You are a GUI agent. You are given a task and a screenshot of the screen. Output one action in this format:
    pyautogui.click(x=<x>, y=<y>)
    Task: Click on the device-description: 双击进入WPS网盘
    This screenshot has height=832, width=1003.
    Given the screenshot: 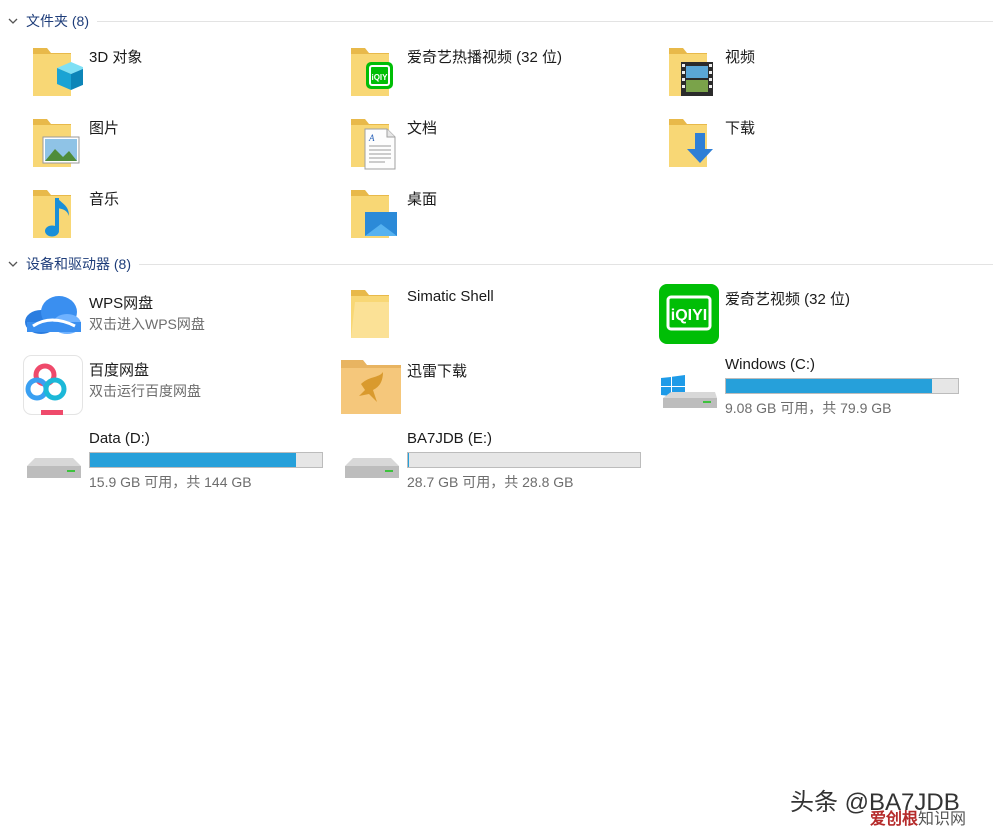 What is the action you would take?
    pyautogui.click(x=147, y=324)
    